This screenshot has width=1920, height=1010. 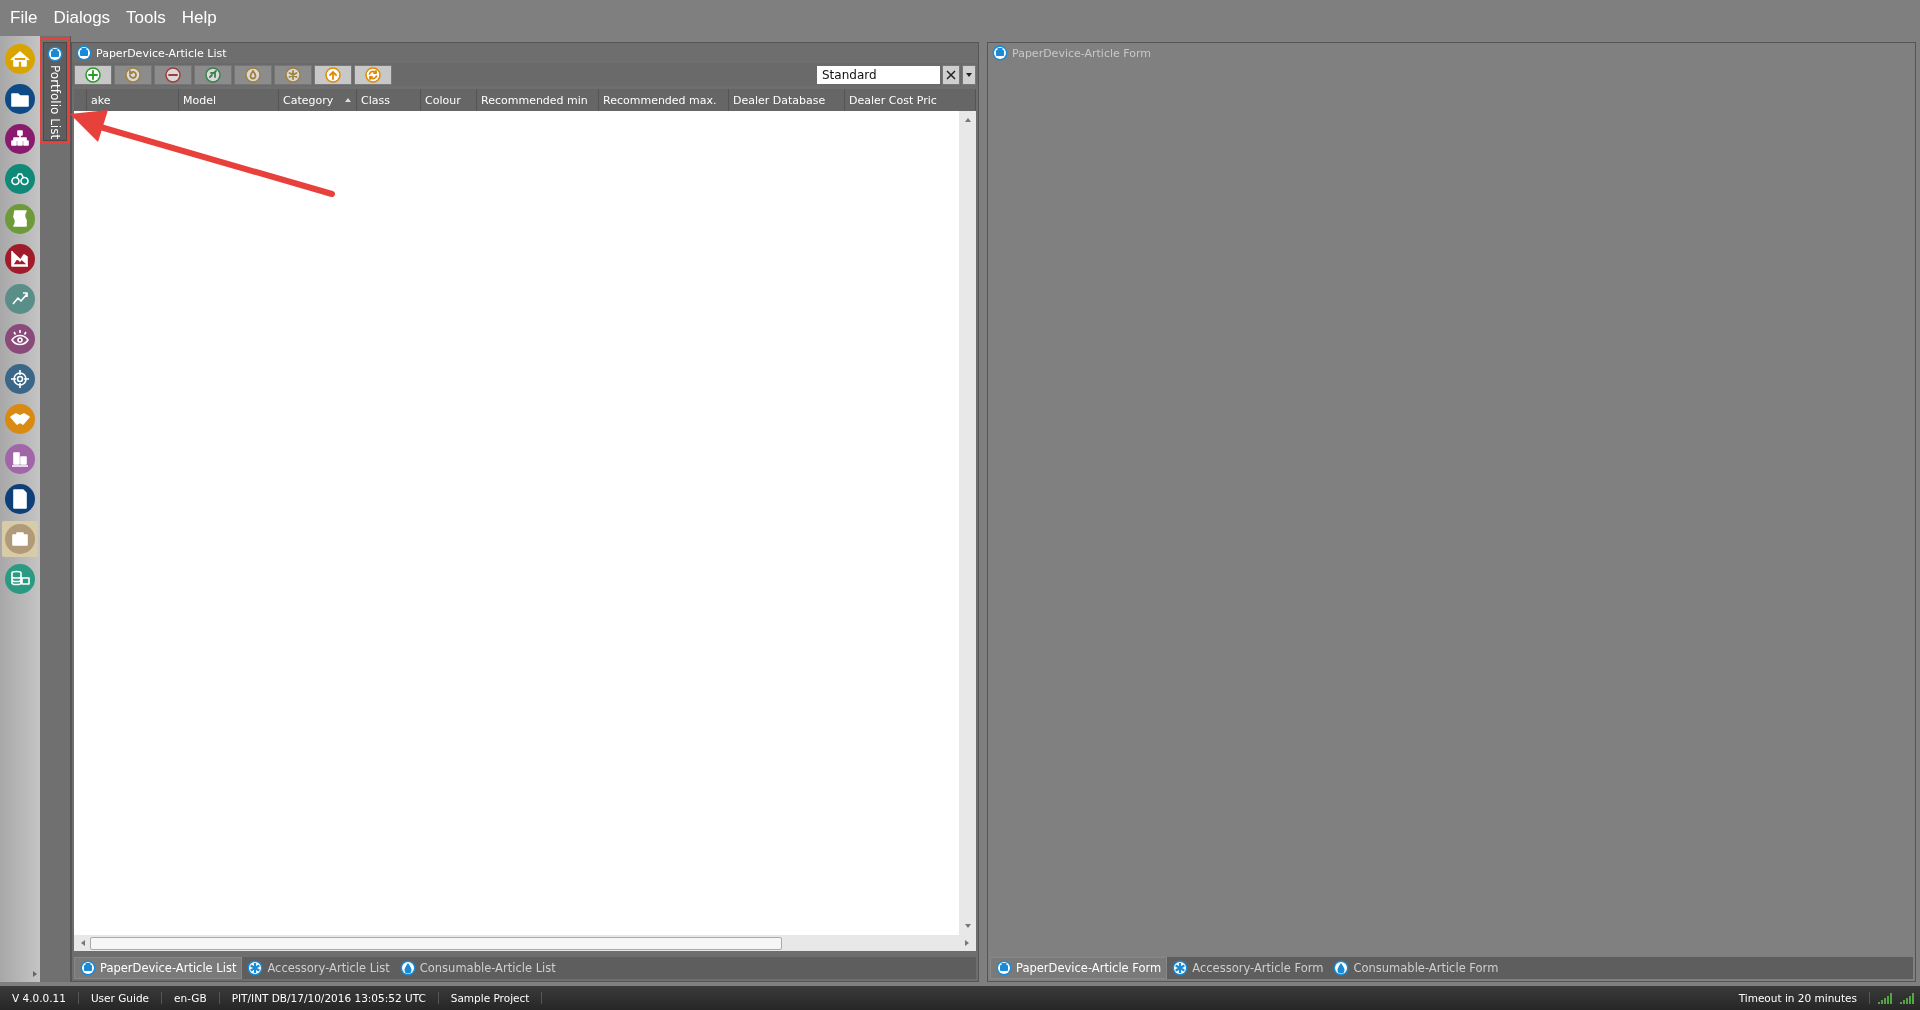 I want to click on menu-item: File, so click(x=24, y=18).